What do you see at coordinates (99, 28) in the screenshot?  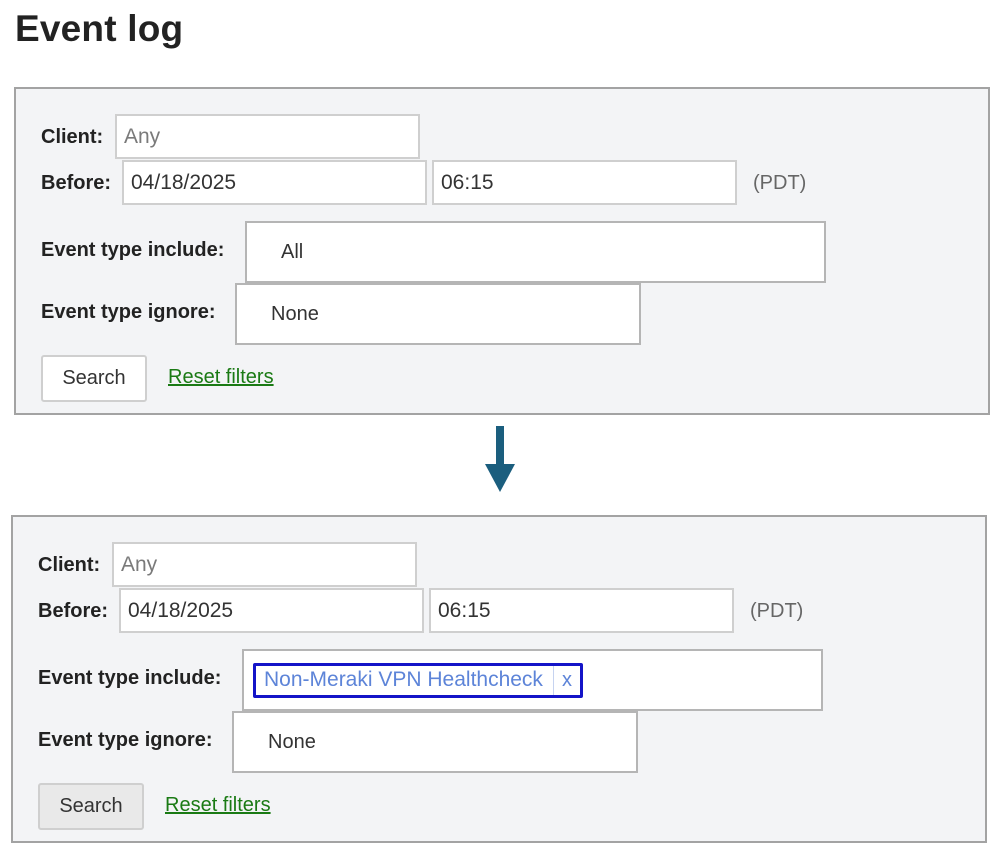 I see `page-title: Event log` at bounding box center [99, 28].